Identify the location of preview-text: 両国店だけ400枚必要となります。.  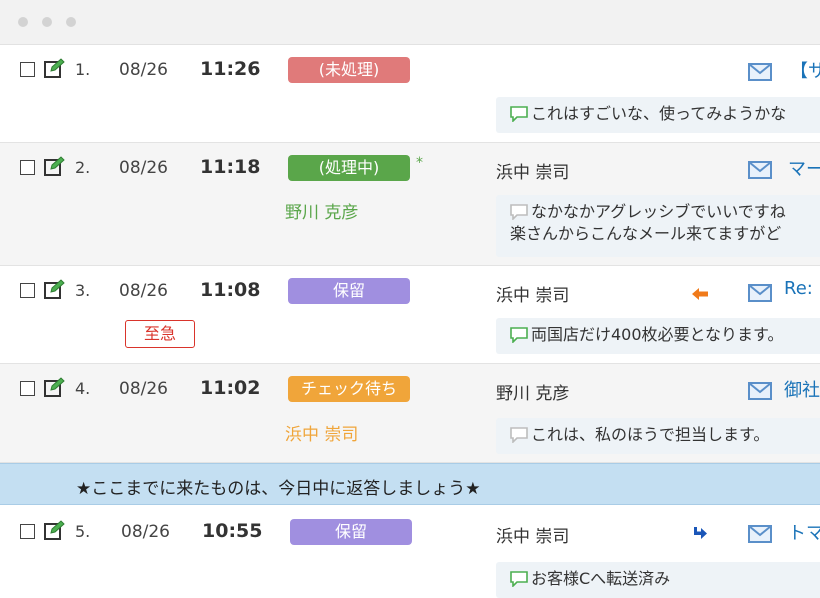
(657, 334).